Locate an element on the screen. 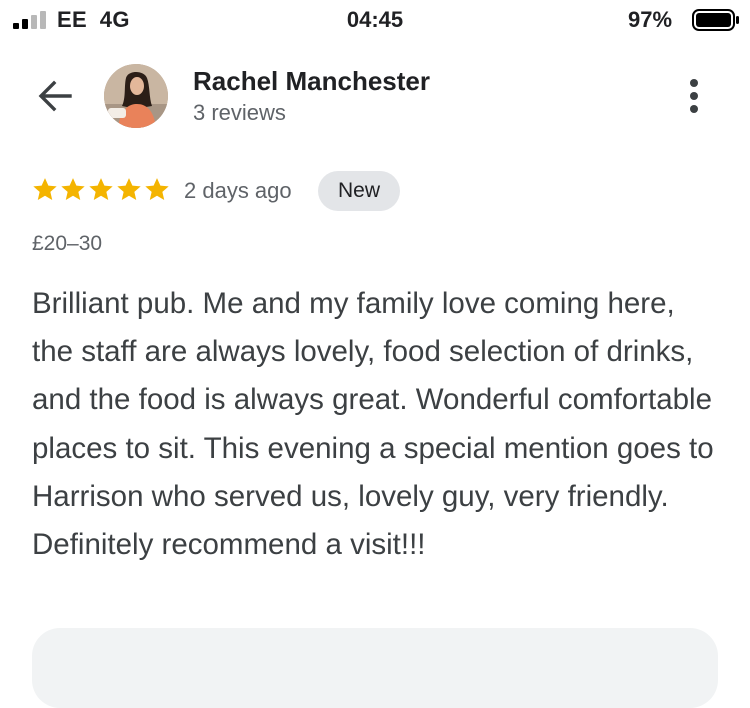 Image resolution: width=750 pixels, height=708 pixels. star-rating is located at coordinates (101, 190).